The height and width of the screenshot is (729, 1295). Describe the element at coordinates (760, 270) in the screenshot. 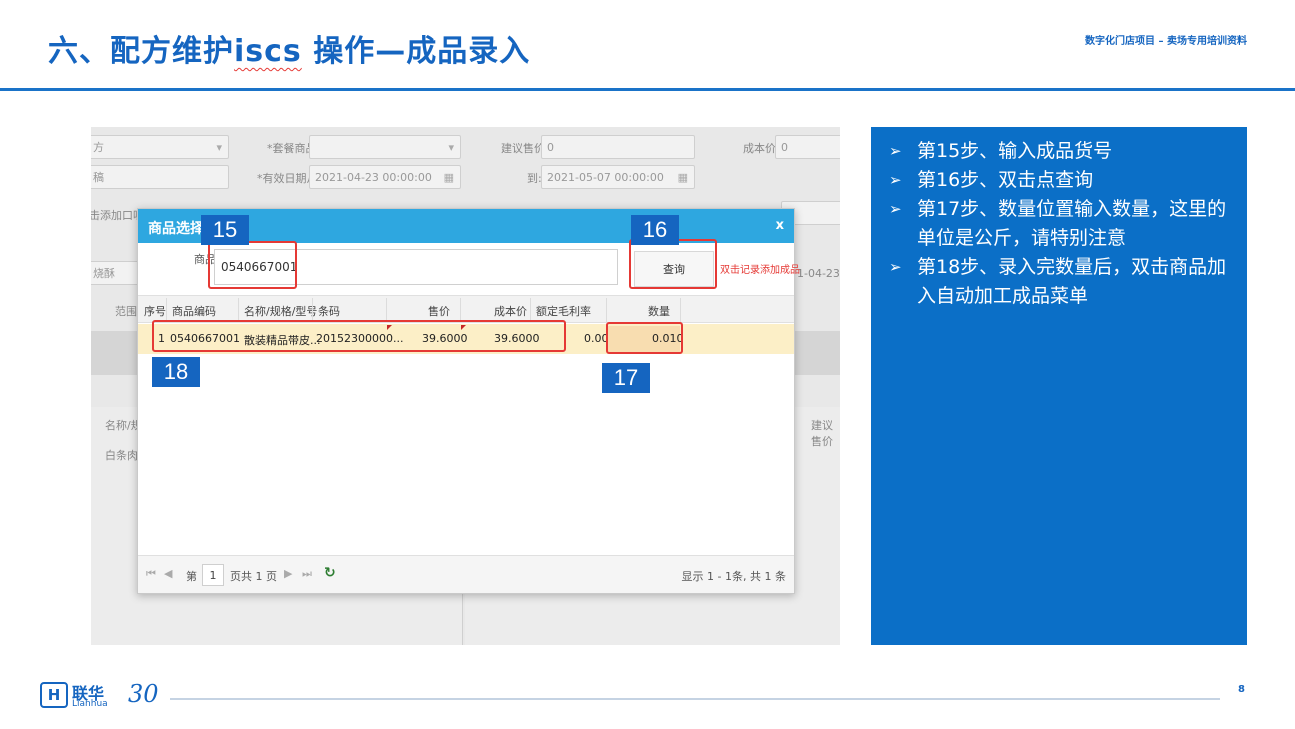

I see `double-click-hint: 双击记录添加成品` at that location.